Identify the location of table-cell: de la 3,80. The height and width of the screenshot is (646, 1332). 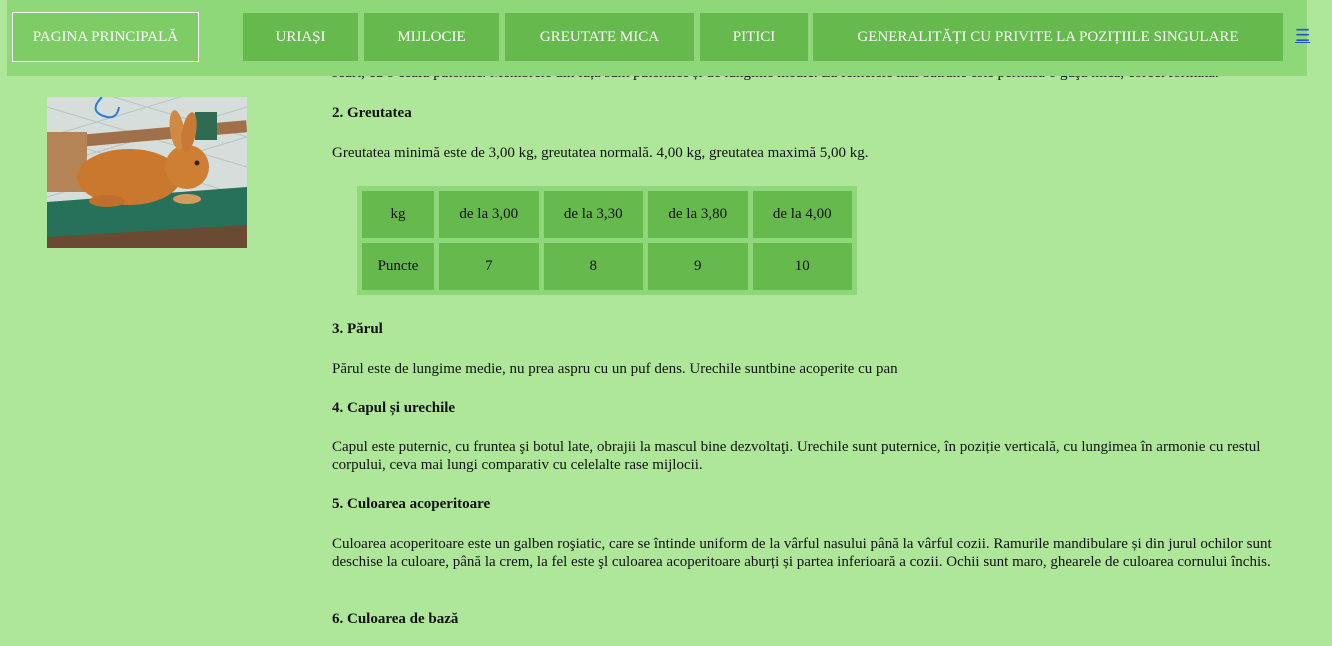
(698, 214).